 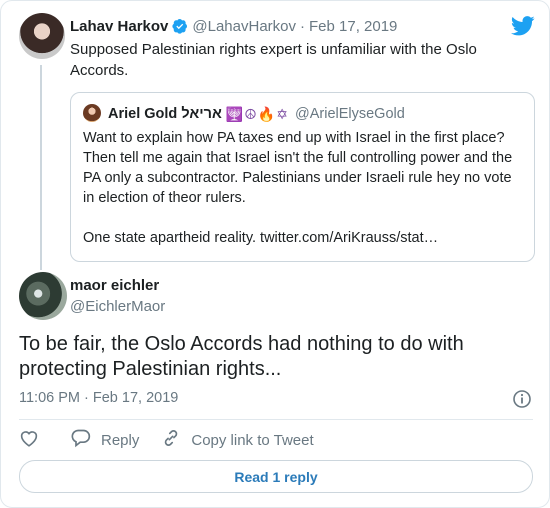 I want to click on link-icon, so click(x=176, y=440).